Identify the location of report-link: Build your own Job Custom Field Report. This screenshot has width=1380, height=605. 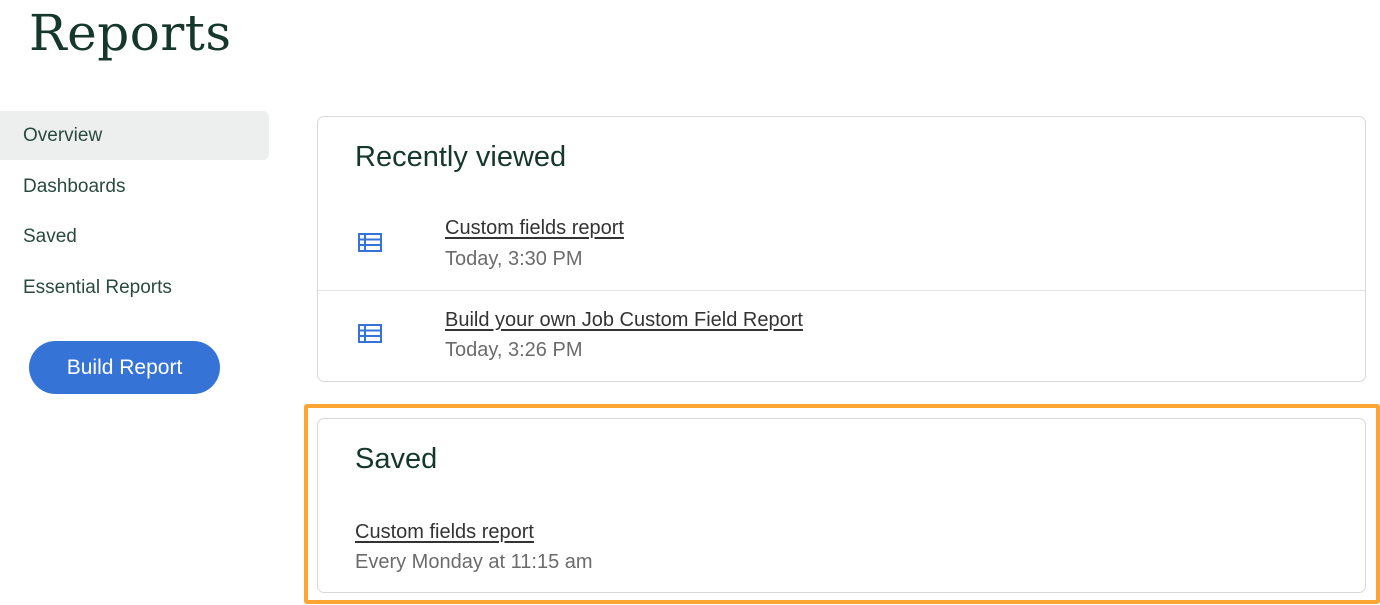
(624, 320).